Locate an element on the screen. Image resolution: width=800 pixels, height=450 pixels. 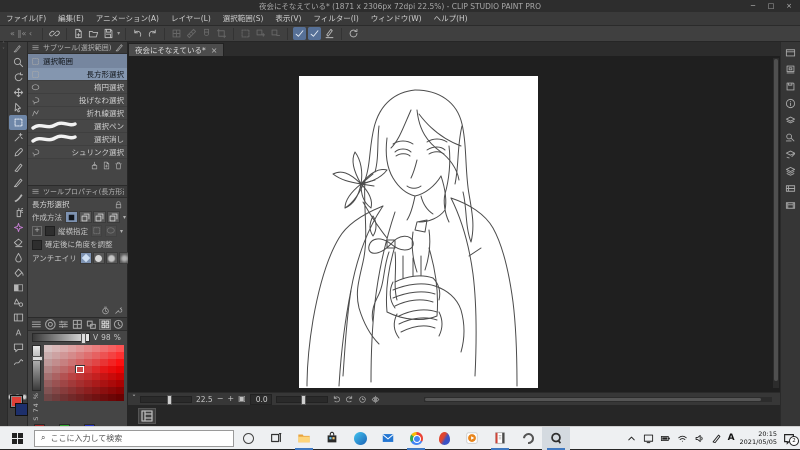
canvas-tab: 夜会にそなえている* × is located at coordinates (176, 49).